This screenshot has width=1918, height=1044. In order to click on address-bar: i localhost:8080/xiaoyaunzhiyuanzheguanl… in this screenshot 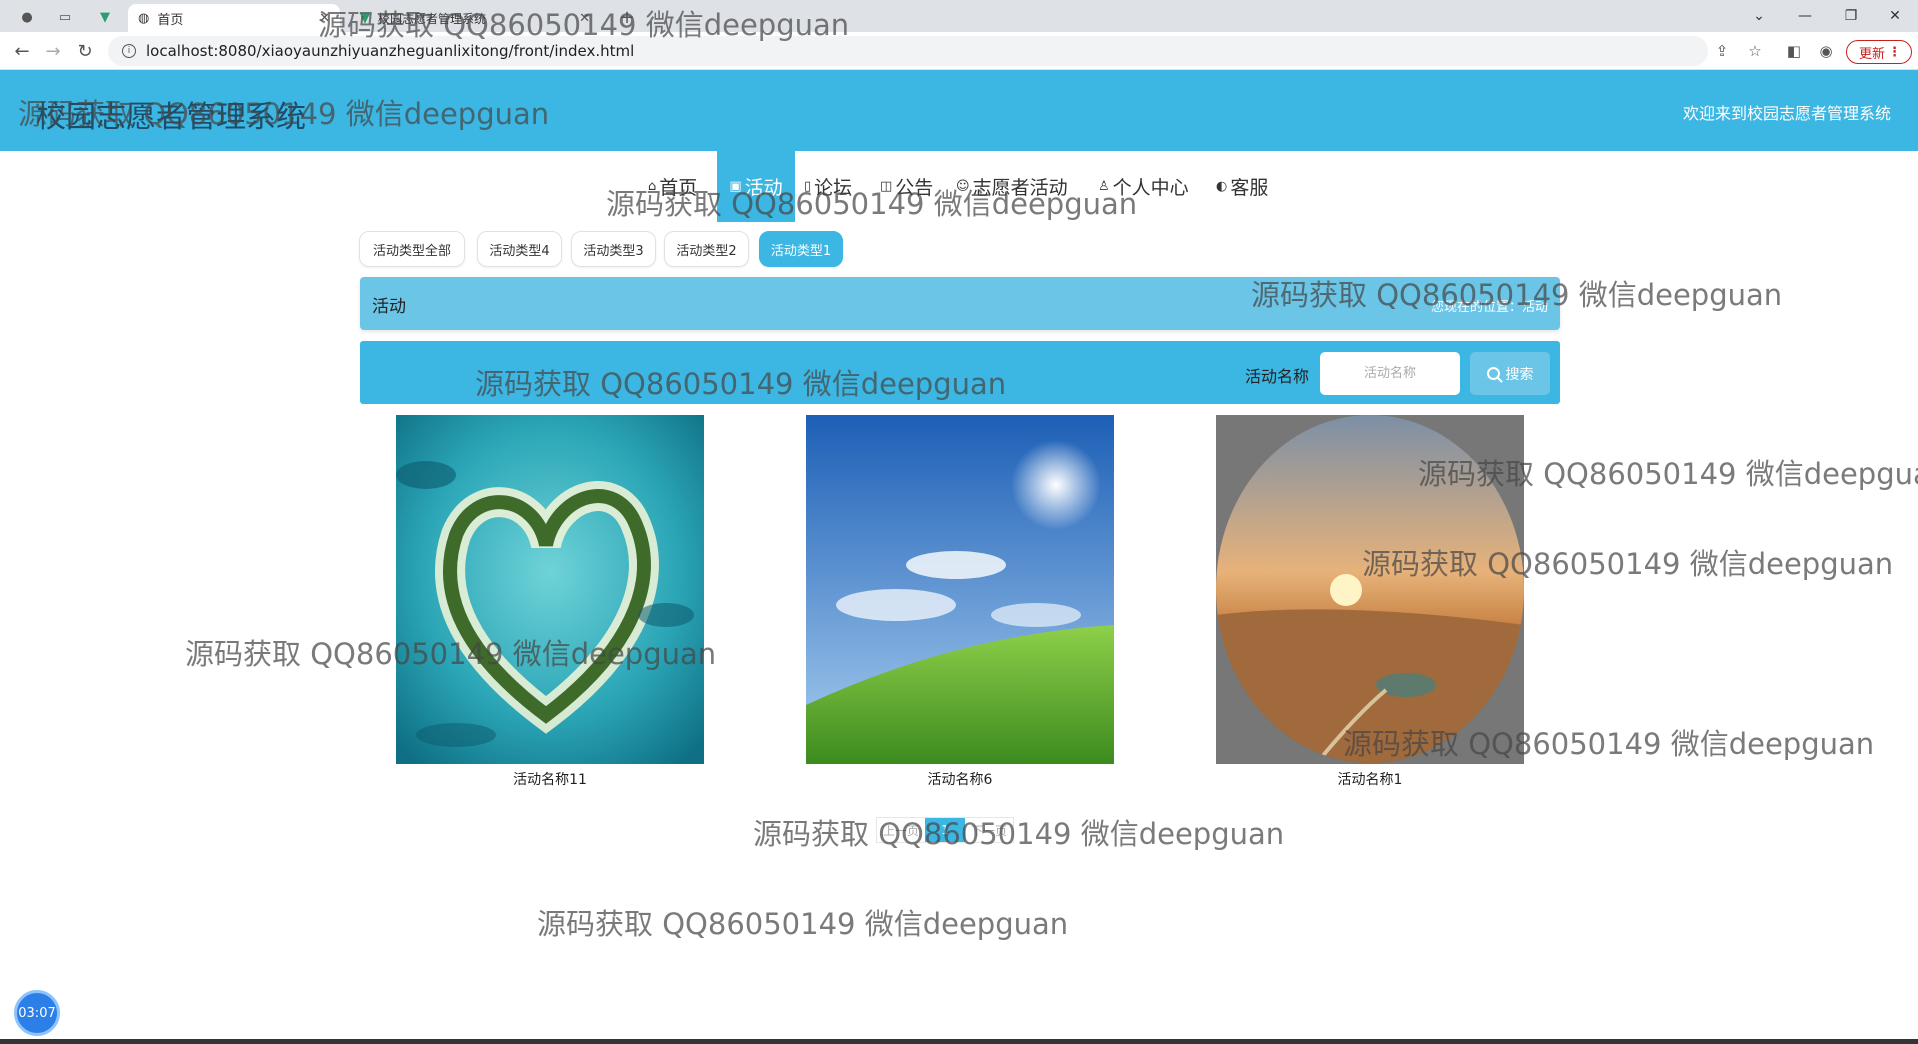, I will do `click(908, 51)`.